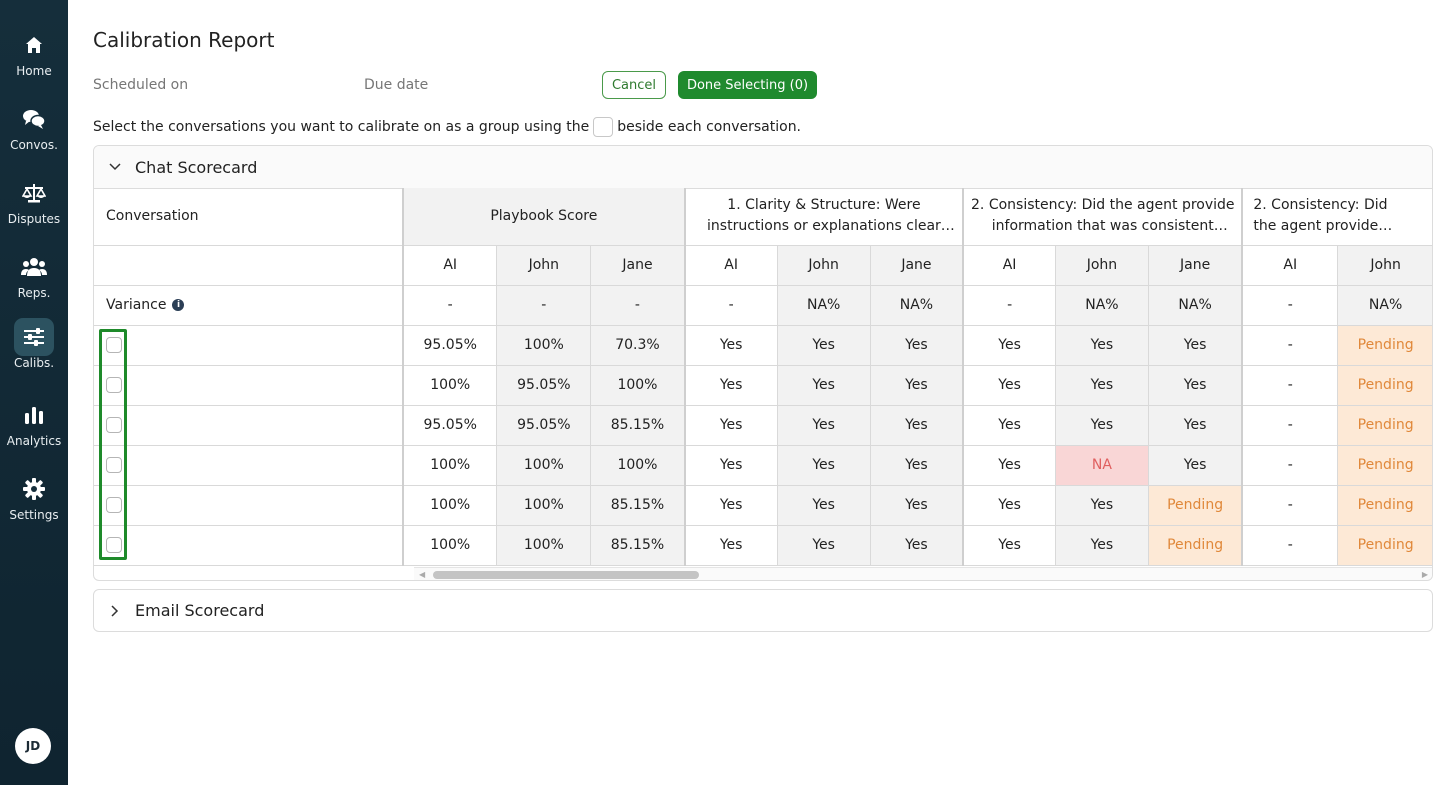 The height and width of the screenshot is (785, 1455). What do you see at coordinates (763, 305) in the screenshot?
I see `variance-row: Variance i - - - - NA% NA% - NA% NA% - NA%` at bounding box center [763, 305].